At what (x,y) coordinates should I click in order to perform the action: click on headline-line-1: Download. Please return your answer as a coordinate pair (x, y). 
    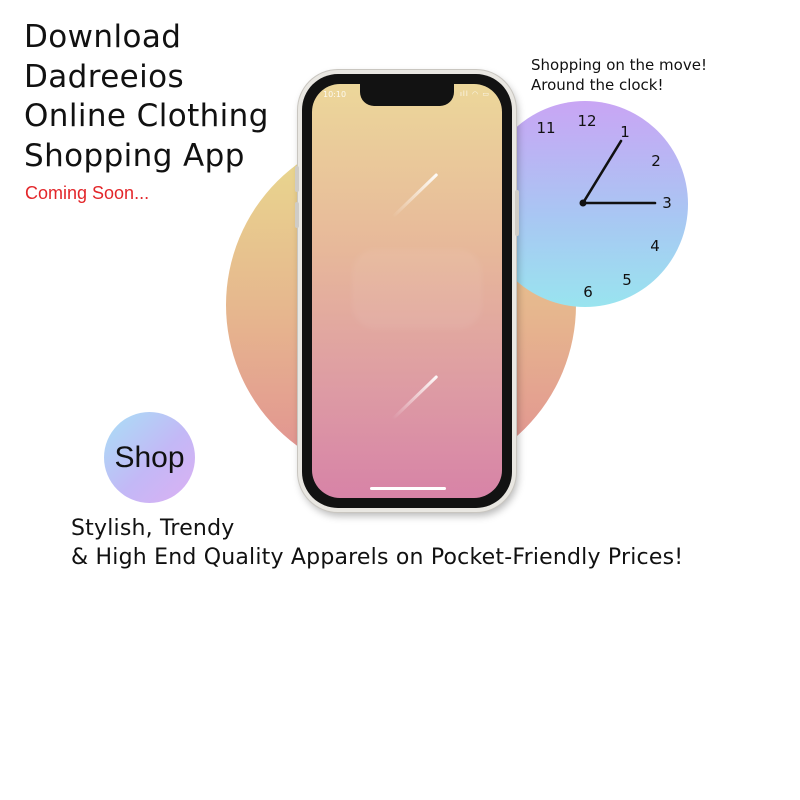
    Looking at the image, I should click on (103, 37).